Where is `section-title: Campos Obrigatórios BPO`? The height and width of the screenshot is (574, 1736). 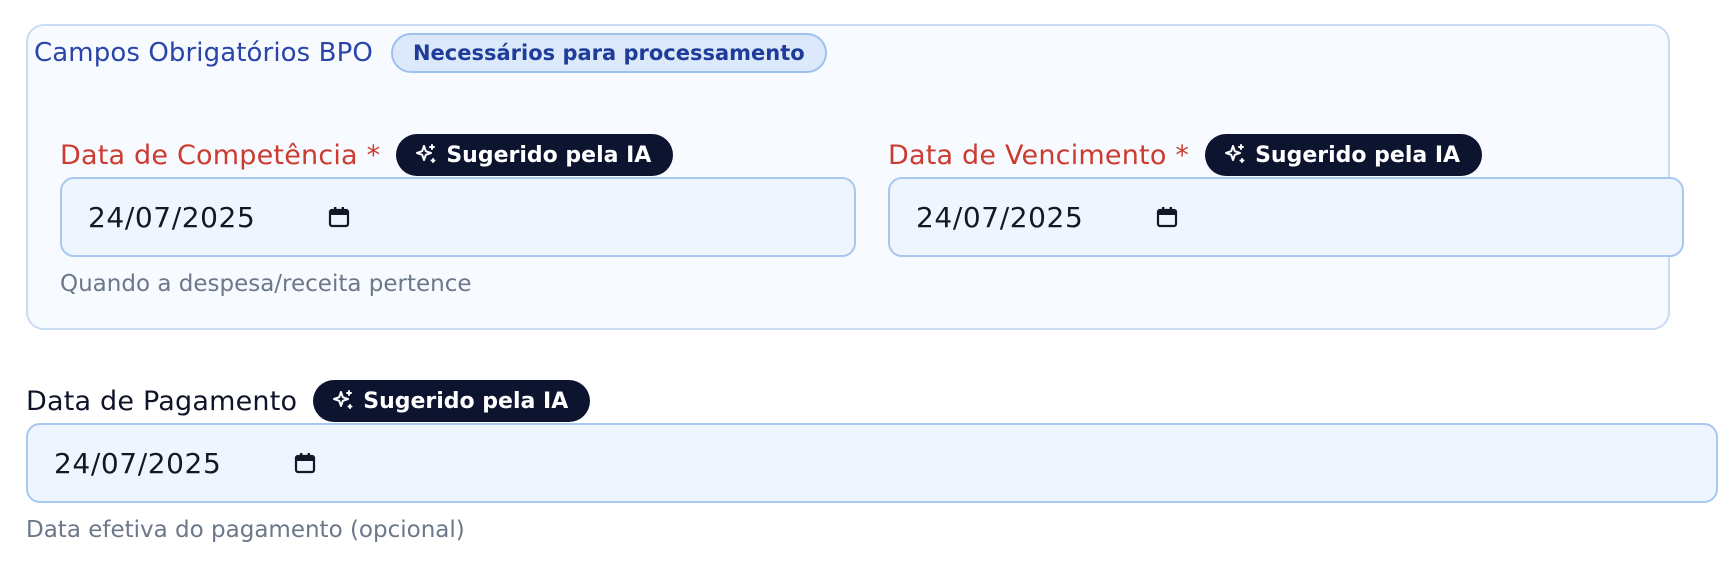
section-title: Campos Obrigatórios BPO is located at coordinates (203, 53).